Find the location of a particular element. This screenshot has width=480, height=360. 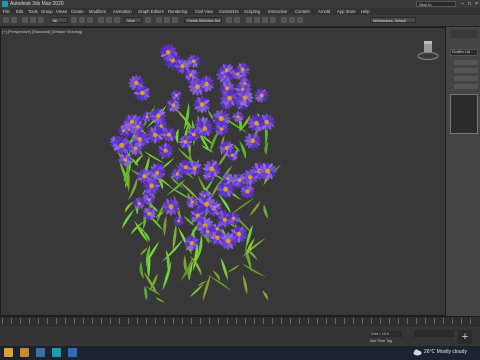

cloud-icon is located at coordinates (417, 352).